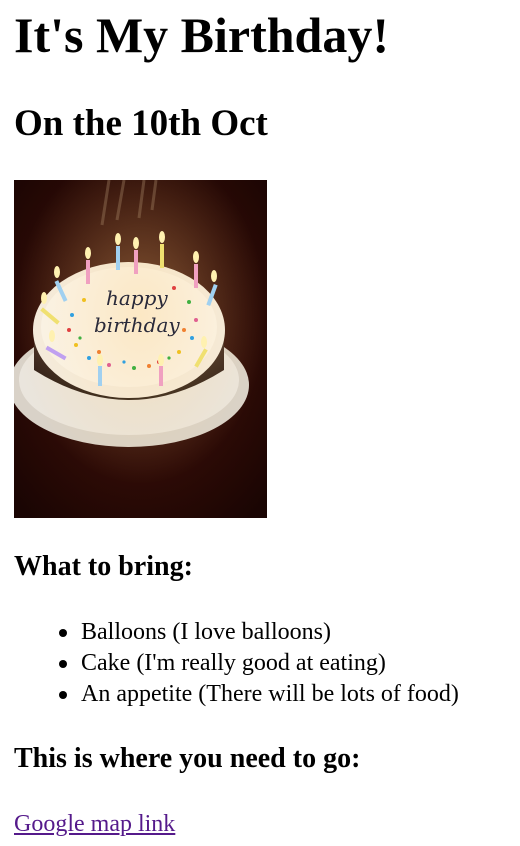 This screenshot has width=520, height=846. I want to click on cake-writing-birthday: birthday, so click(137, 325).